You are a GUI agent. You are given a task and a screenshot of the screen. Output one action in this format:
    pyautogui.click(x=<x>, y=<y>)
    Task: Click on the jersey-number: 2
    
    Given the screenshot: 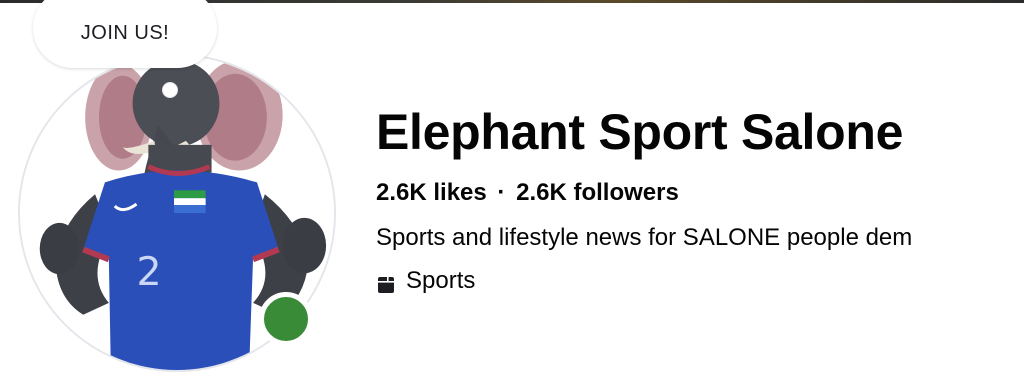 What is the action you would take?
    pyautogui.click(x=149, y=272)
    